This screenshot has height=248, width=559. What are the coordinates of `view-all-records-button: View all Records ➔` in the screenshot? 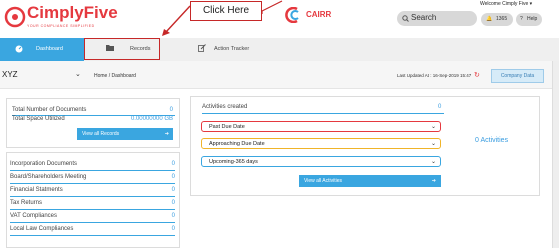 It's located at (125, 134).